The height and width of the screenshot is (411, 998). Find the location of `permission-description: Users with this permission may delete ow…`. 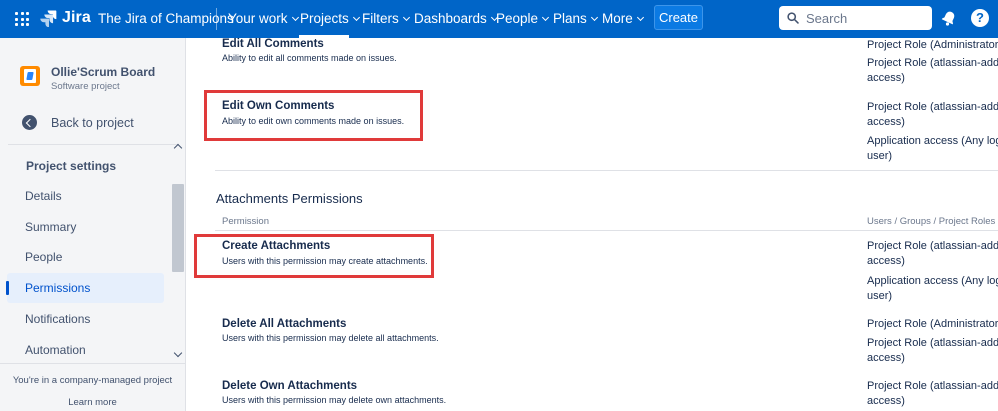

permission-description: Users with this permission may delete ow… is located at coordinates (334, 400).